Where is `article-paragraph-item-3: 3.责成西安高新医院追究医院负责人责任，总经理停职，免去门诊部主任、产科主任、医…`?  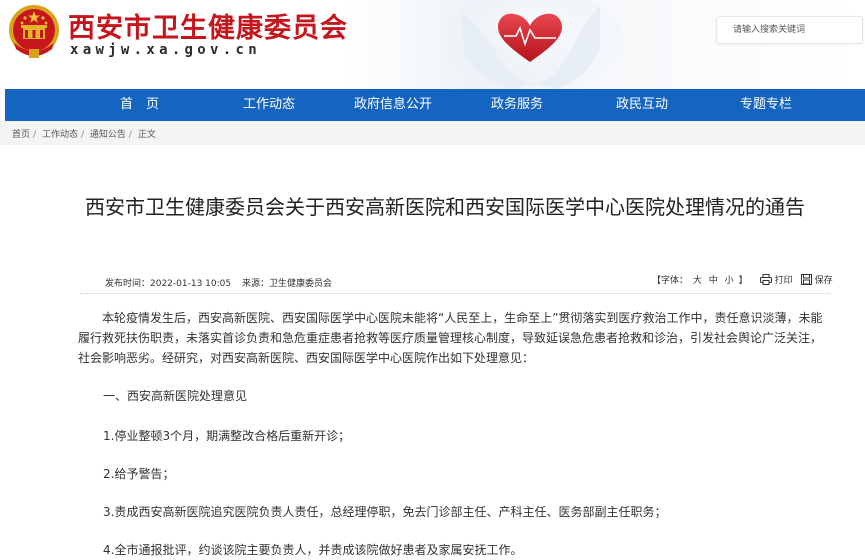 article-paragraph-item-3: 3.责成西安高新医院追究医院负责人责任，总经理停职，免去门诊部主任、产科主任、医… is located at coordinates (385, 512).